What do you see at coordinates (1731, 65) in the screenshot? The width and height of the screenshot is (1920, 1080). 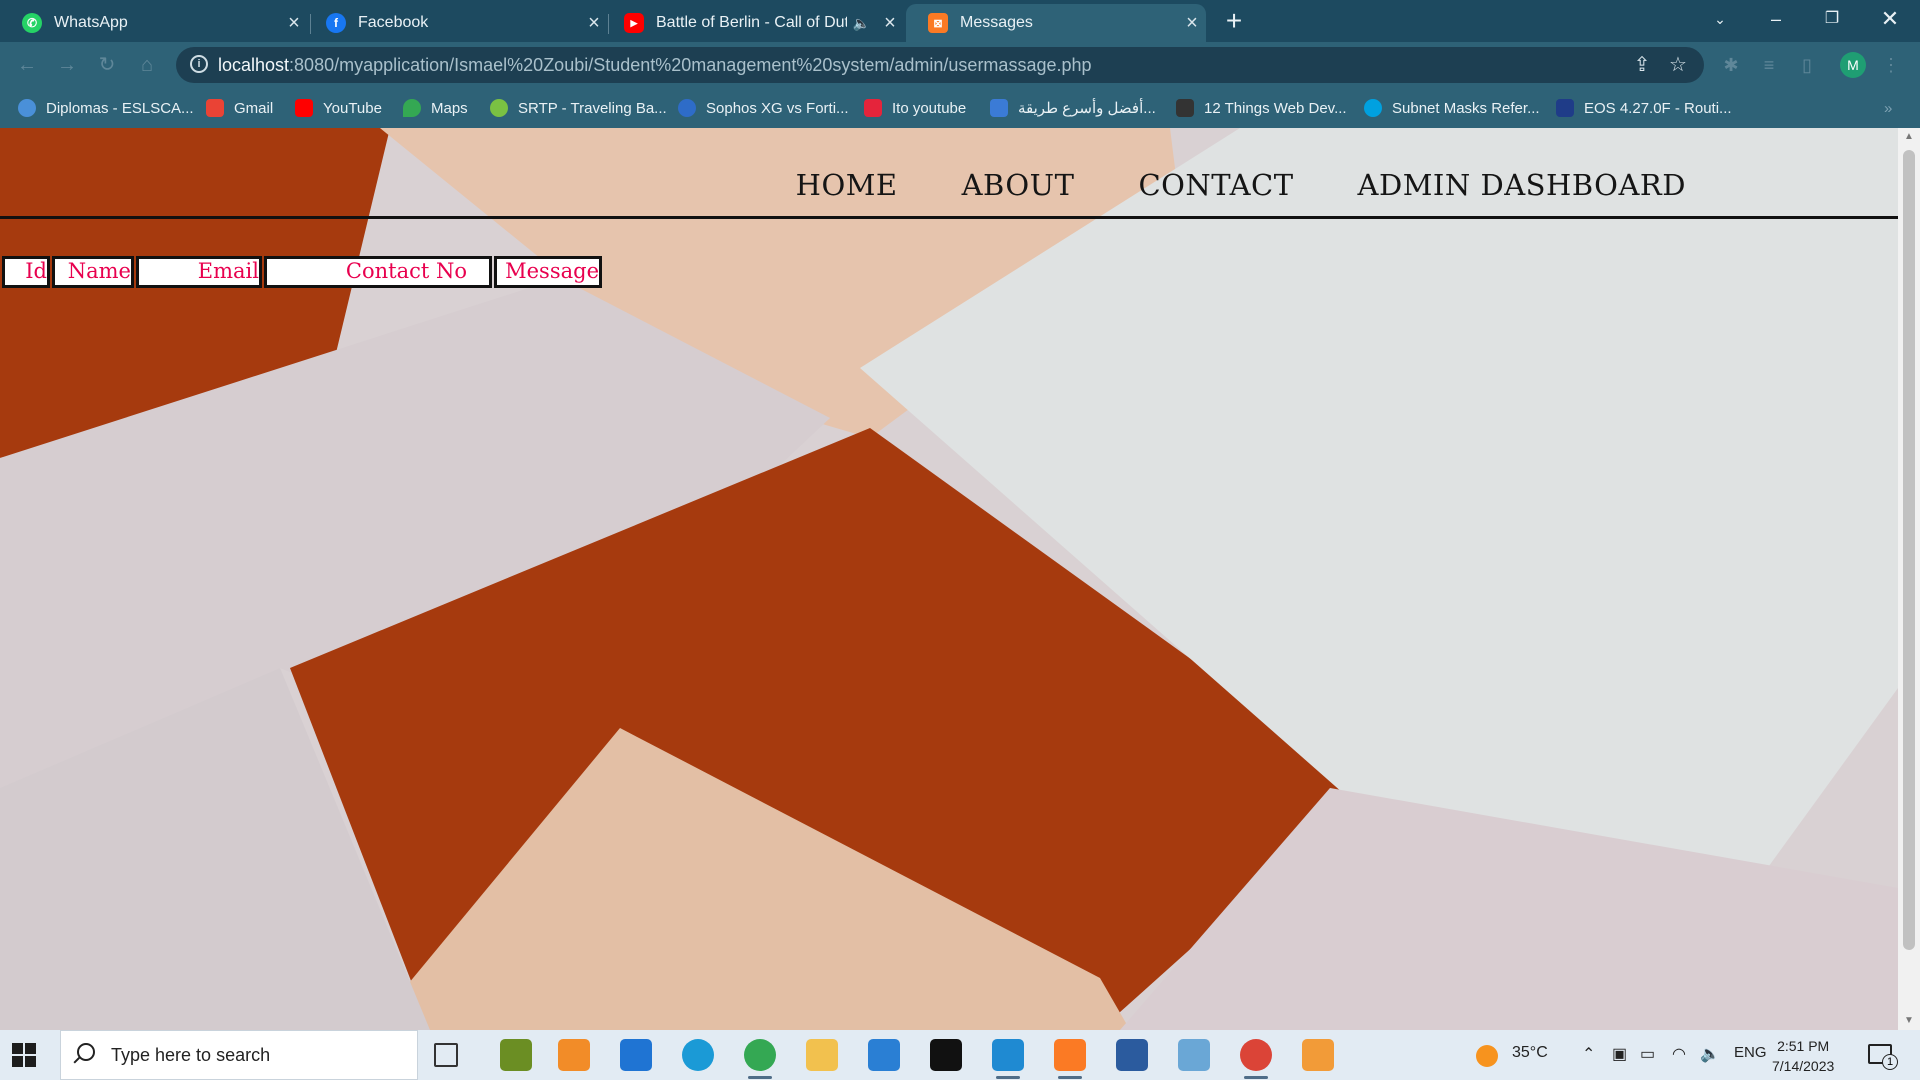 I see `extensions-icon: ✱` at bounding box center [1731, 65].